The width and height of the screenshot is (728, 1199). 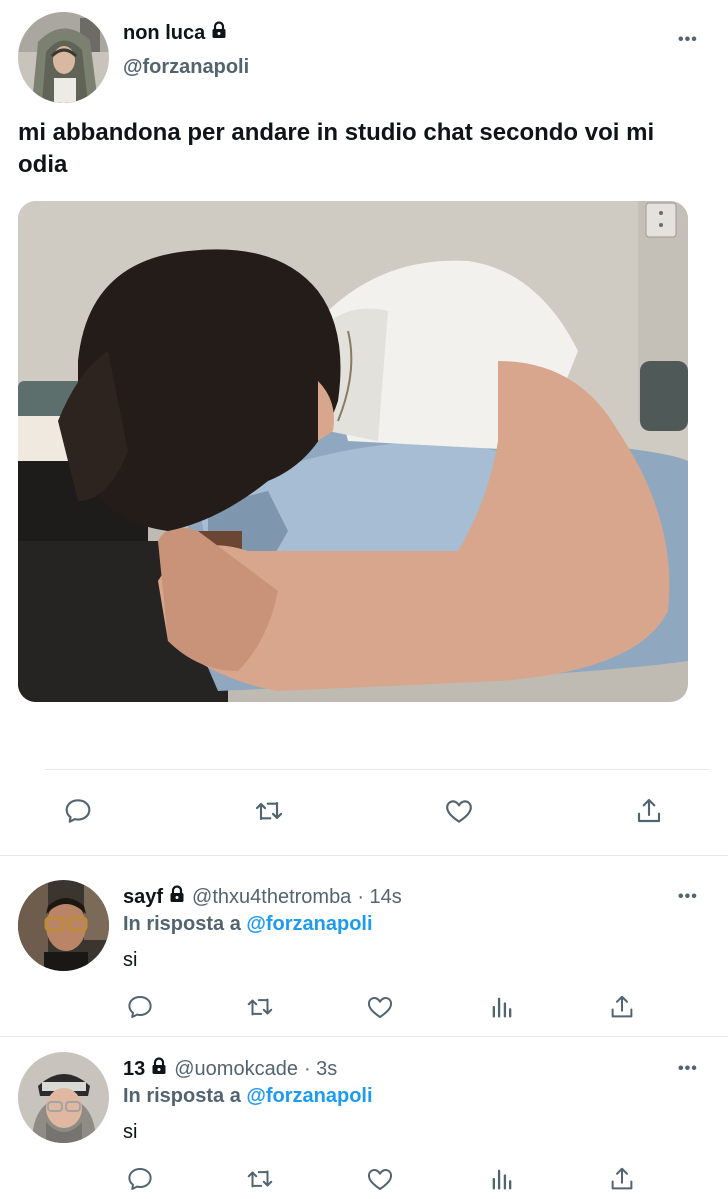 I want to click on timestamp: · 14s, so click(x=379, y=897).